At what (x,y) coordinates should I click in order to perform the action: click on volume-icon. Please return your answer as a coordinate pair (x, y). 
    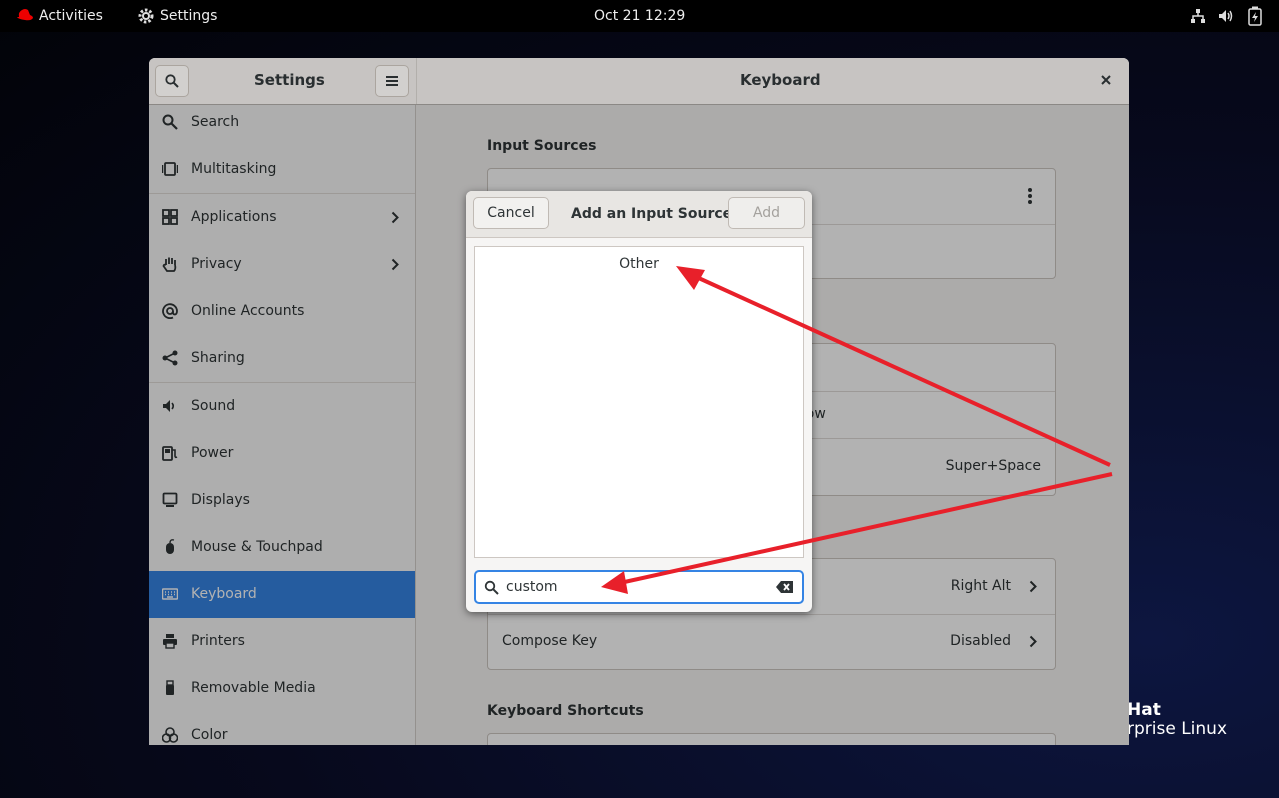
    Looking at the image, I should click on (1226, 16).